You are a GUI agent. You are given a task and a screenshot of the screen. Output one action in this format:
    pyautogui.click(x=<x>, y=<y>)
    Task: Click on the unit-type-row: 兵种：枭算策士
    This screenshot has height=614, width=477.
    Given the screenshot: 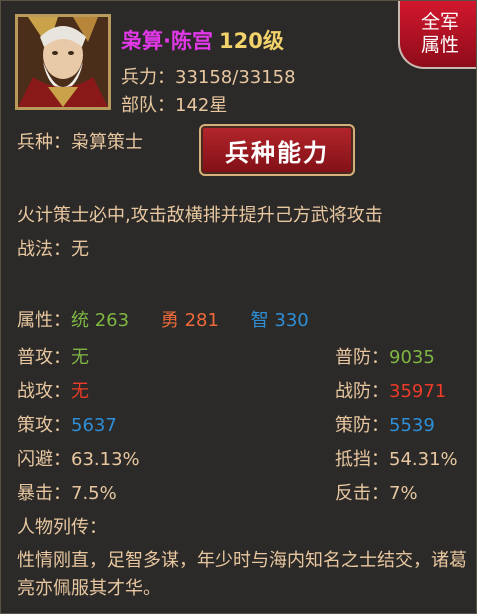 What is the action you would take?
    pyautogui.click(x=80, y=141)
    